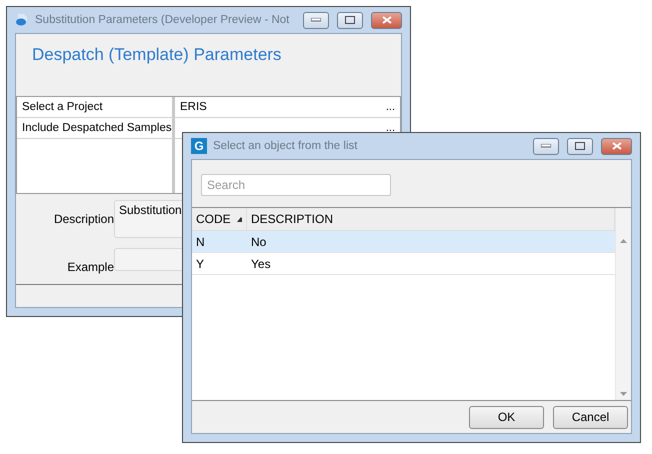  I want to click on search-field: Search, so click(296, 185).